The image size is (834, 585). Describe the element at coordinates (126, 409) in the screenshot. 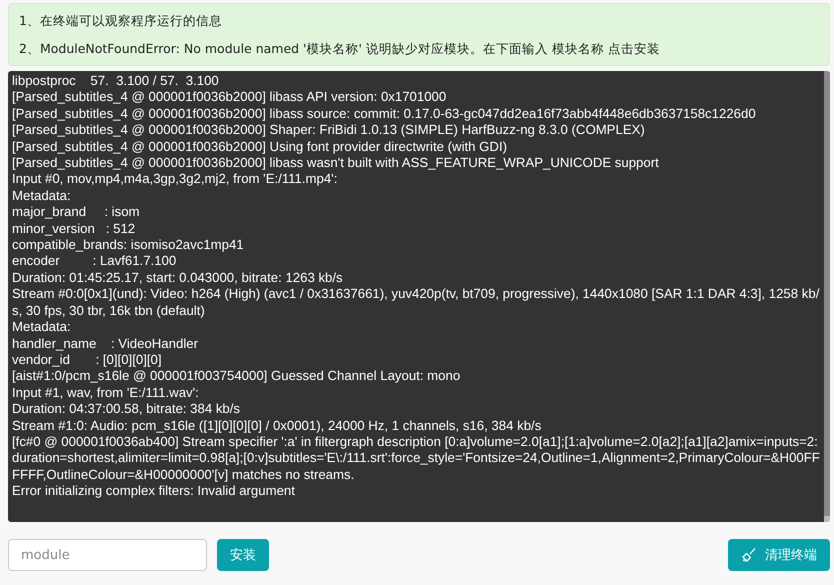

I see `log-line: Duration: 04:37:00.58, bitrate: 384 kb/s` at that location.